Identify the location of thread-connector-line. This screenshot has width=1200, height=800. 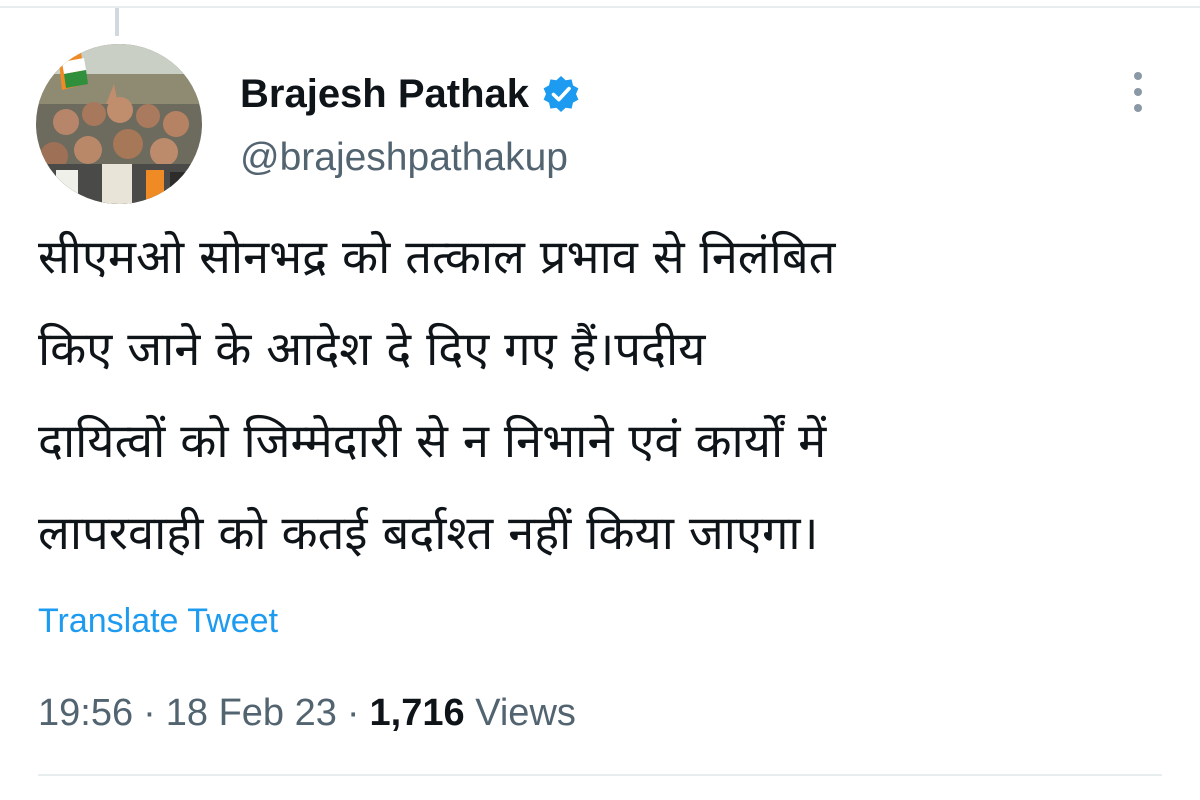
(117, 22).